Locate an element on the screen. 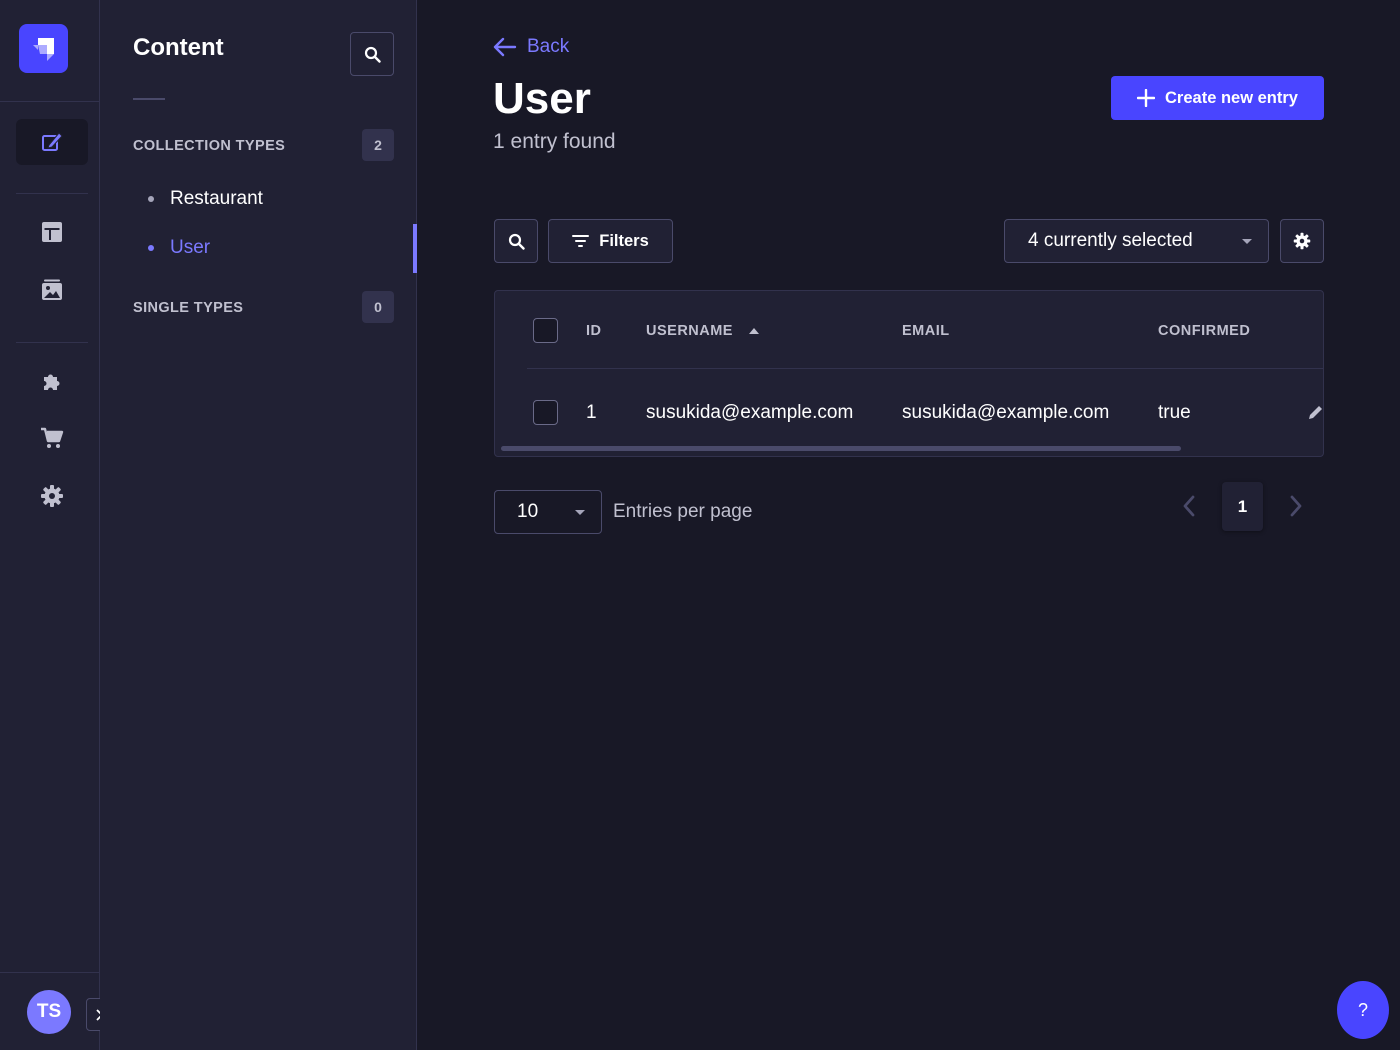 This screenshot has width=1400, height=1050. back-link: Back is located at coordinates (531, 47).